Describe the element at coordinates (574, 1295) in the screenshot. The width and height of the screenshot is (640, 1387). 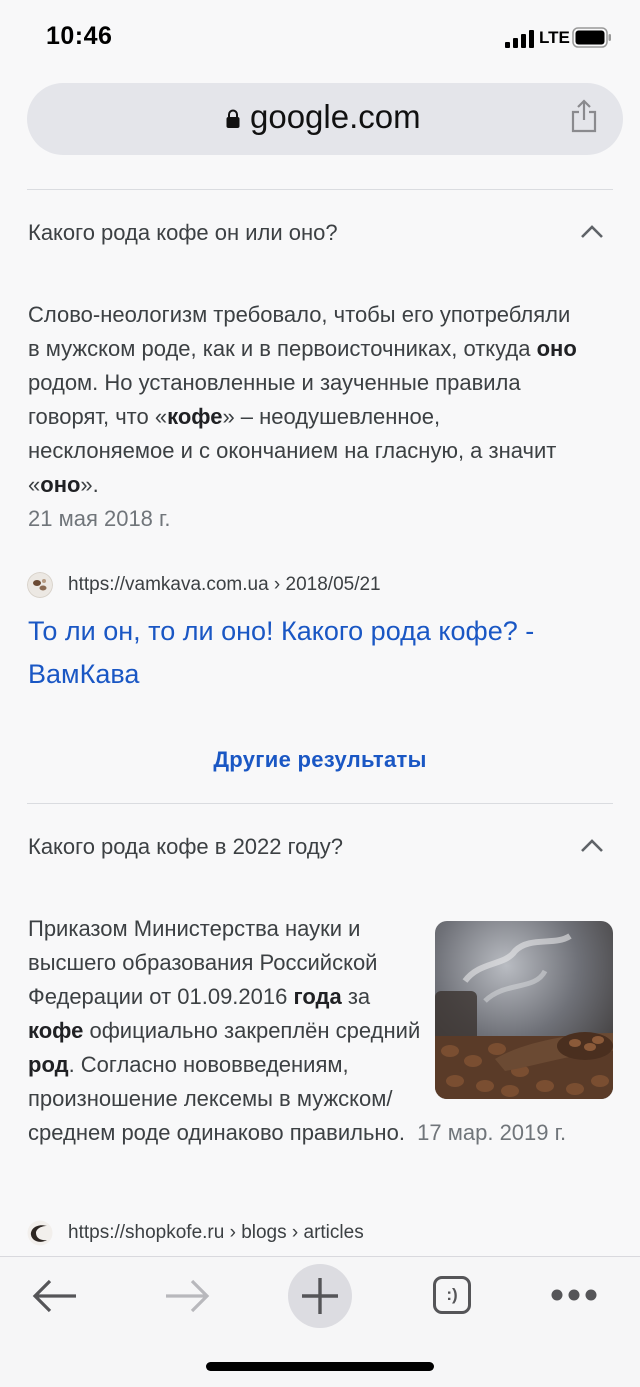
I see `more-dots-icon` at that location.